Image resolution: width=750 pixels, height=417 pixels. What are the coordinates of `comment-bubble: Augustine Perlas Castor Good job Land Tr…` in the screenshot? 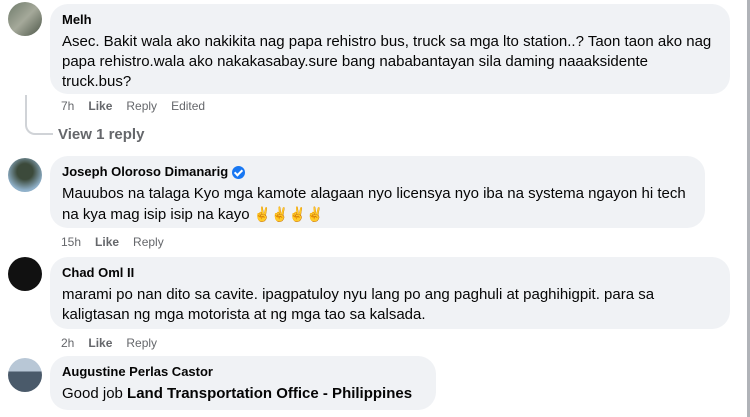 It's located at (243, 383).